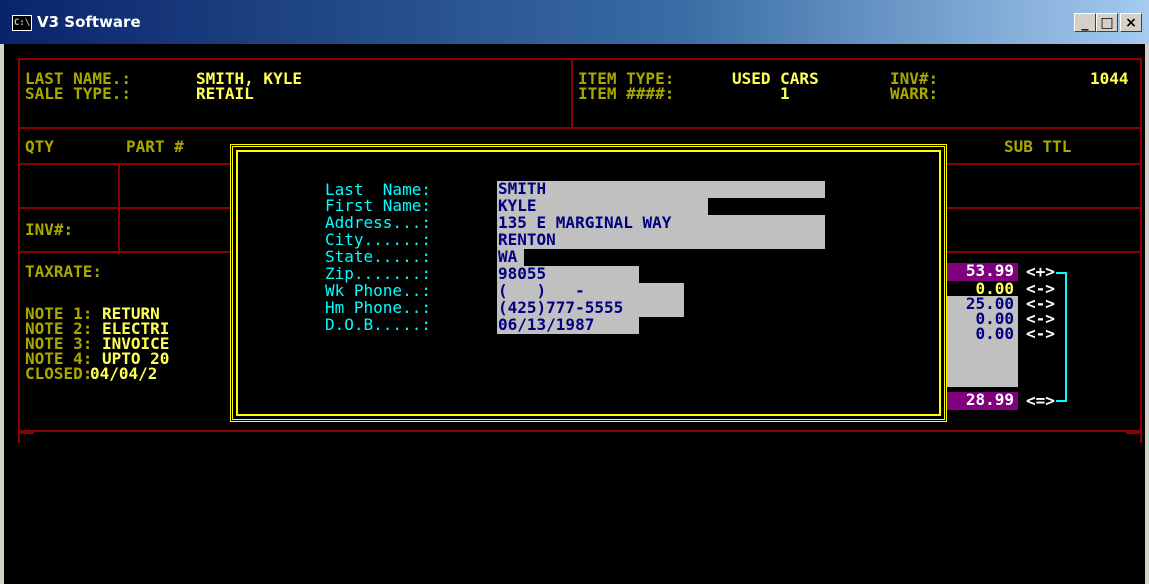  Describe the element at coordinates (378, 324) in the screenshot. I see `dob-field-label: D.O.B.....:` at that location.